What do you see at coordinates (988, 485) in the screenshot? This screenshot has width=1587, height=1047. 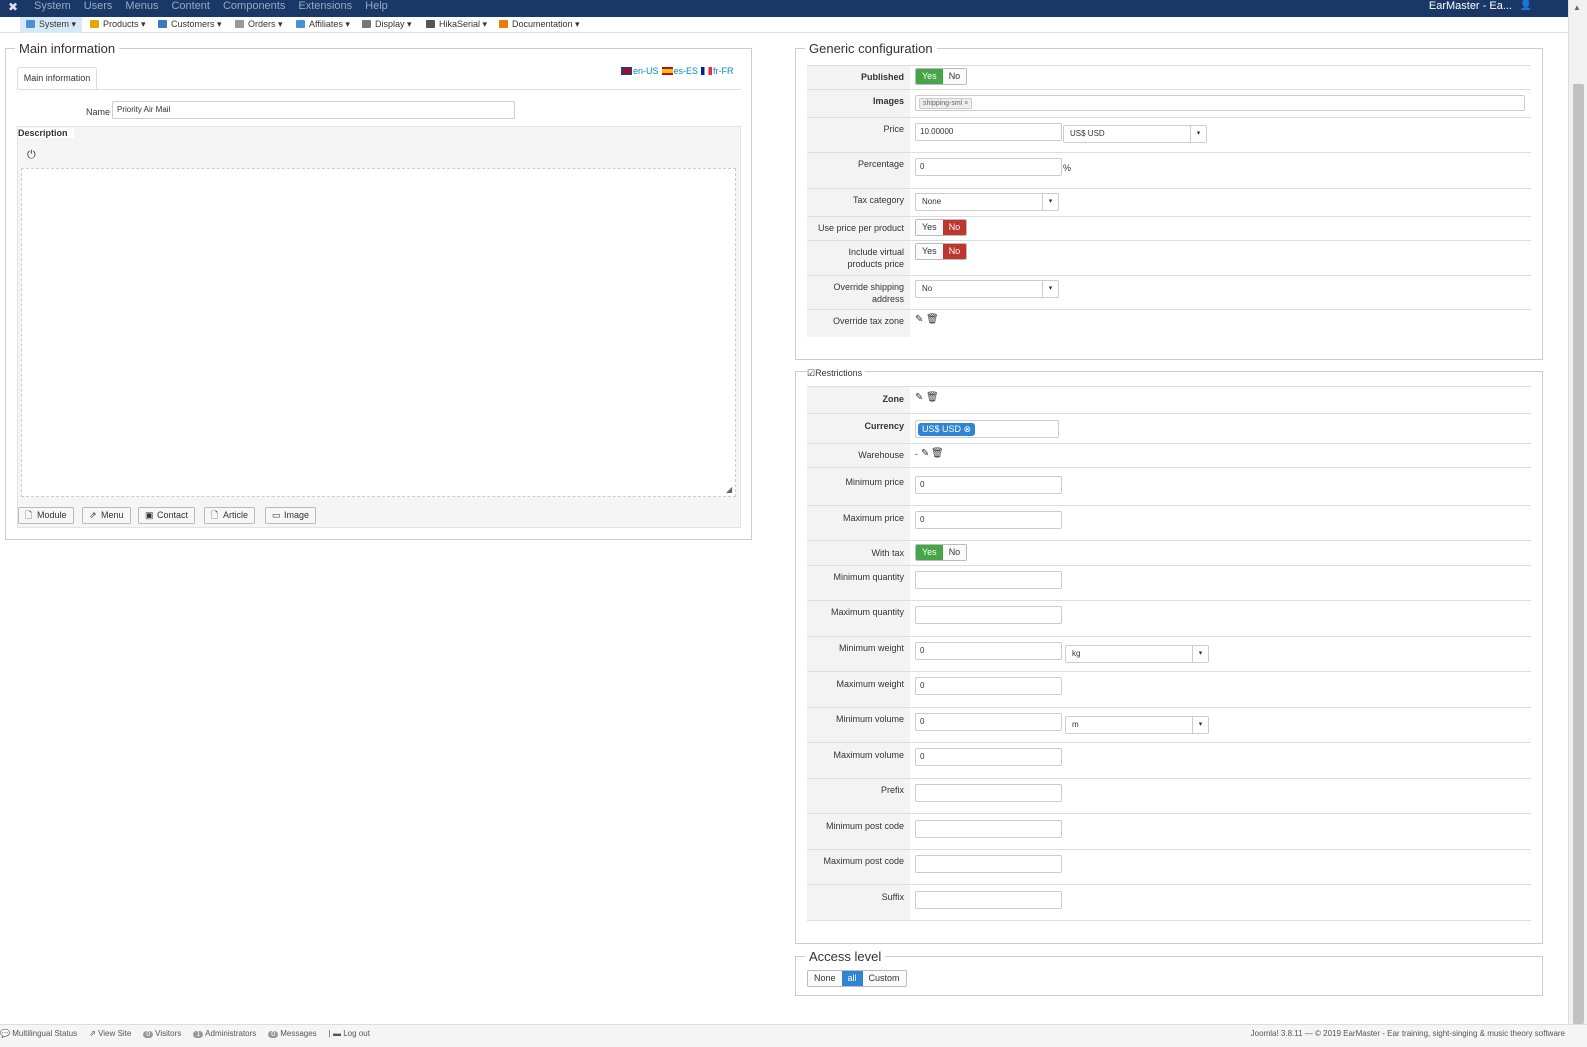 I see `min-price-input: 0` at bounding box center [988, 485].